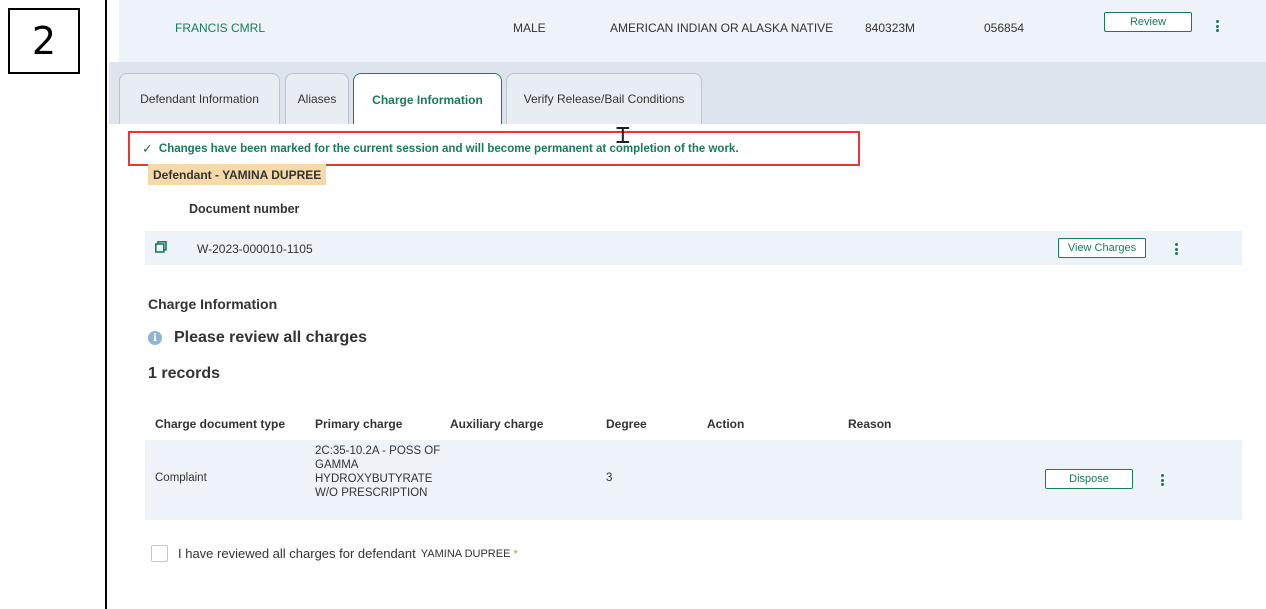 Image resolution: width=1266 pixels, height=609 pixels. What do you see at coordinates (181, 478) in the screenshot?
I see `charge-document-type: Complaint` at bounding box center [181, 478].